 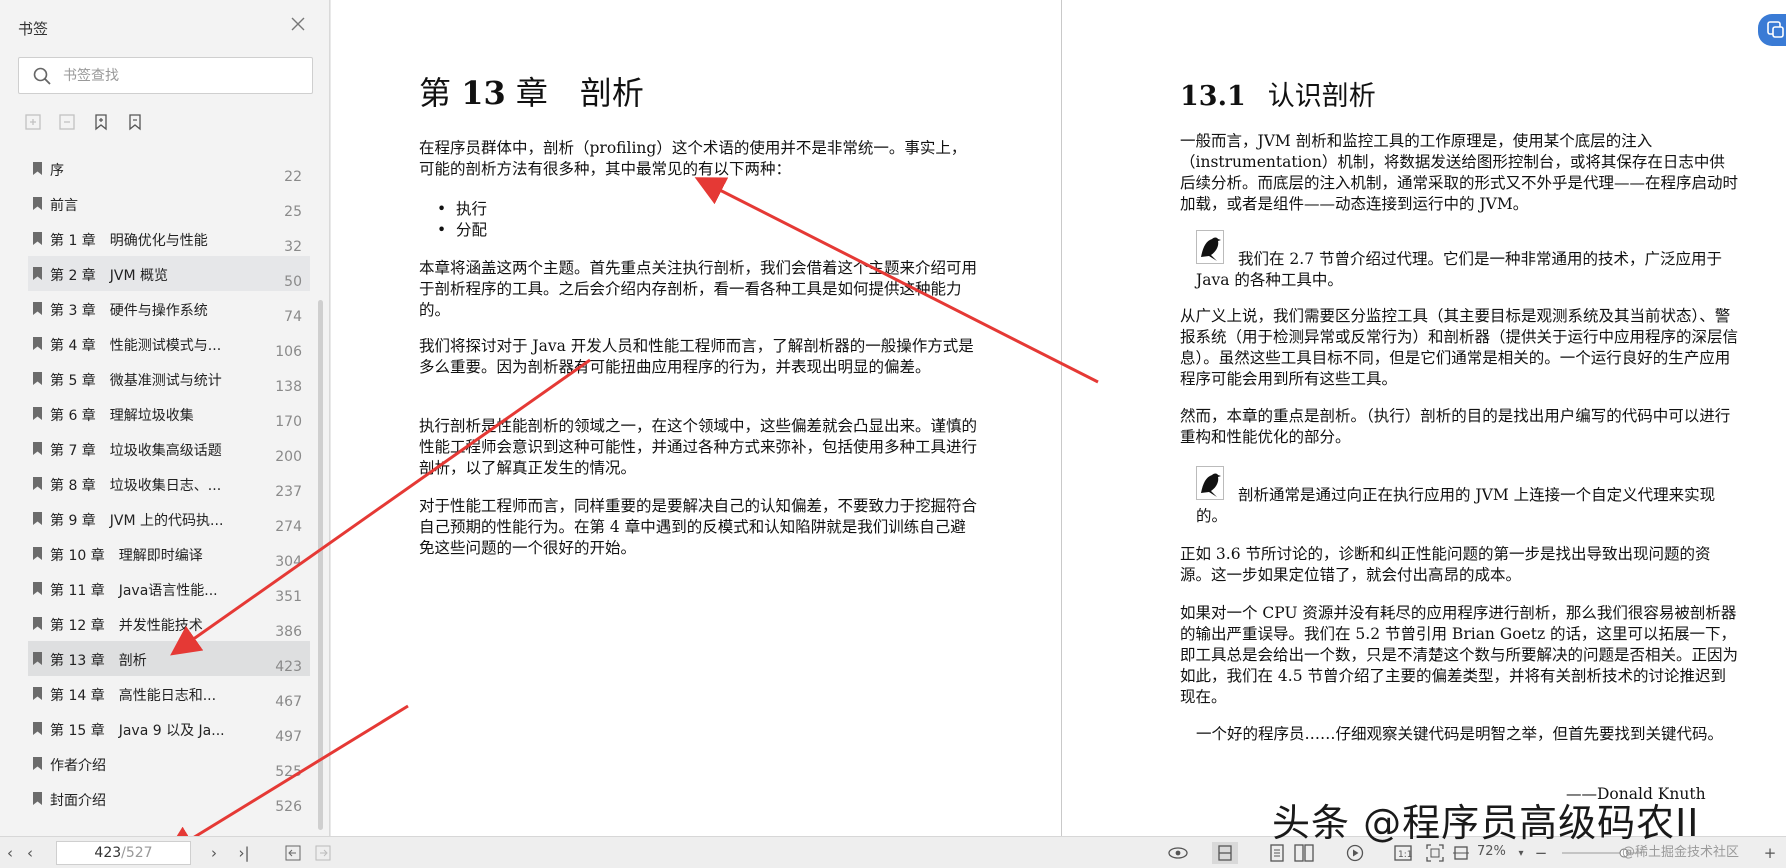 What do you see at coordinates (169, 763) in the screenshot?
I see `bookmark-item: 作者介绍 525` at bounding box center [169, 763].